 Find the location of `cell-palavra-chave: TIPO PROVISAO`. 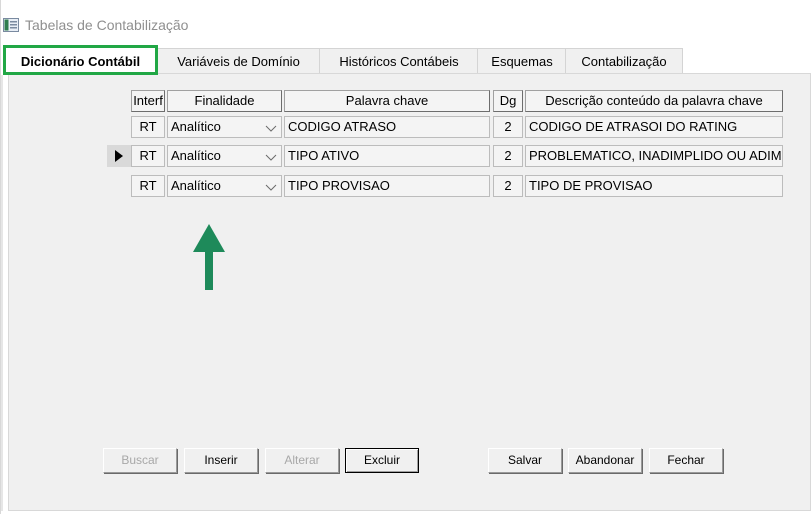

cell-palavra-chave: TIPO PROVISAO is located at coordinates (387, 186).